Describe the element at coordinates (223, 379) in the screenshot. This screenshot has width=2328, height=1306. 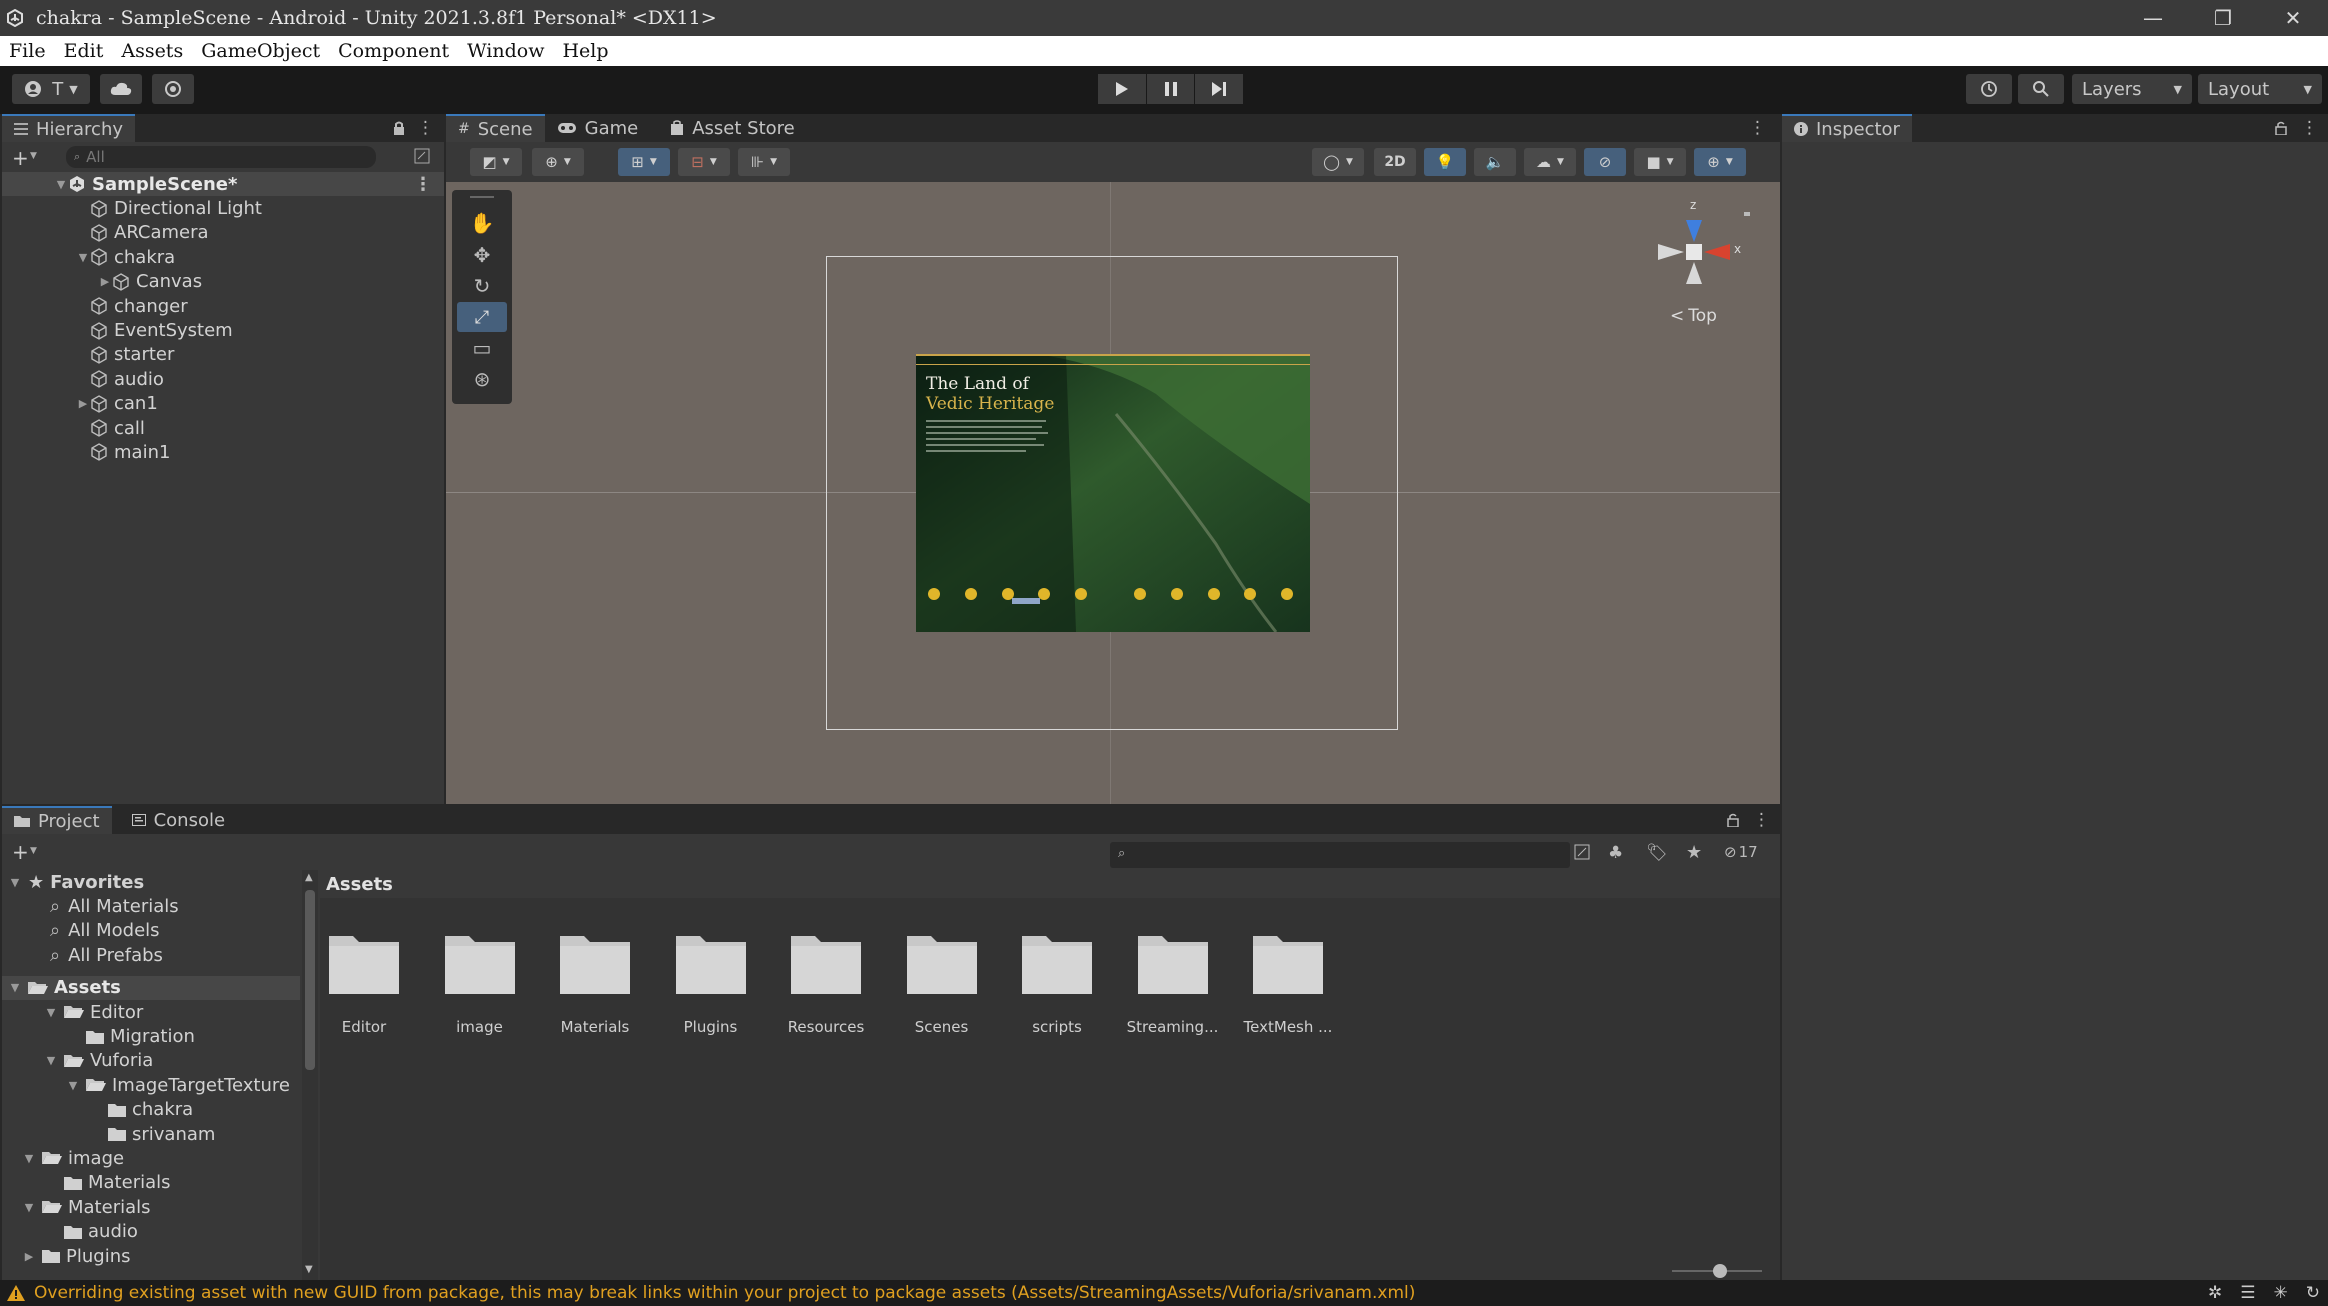
I see `hierarchy-item: audio` at that location.